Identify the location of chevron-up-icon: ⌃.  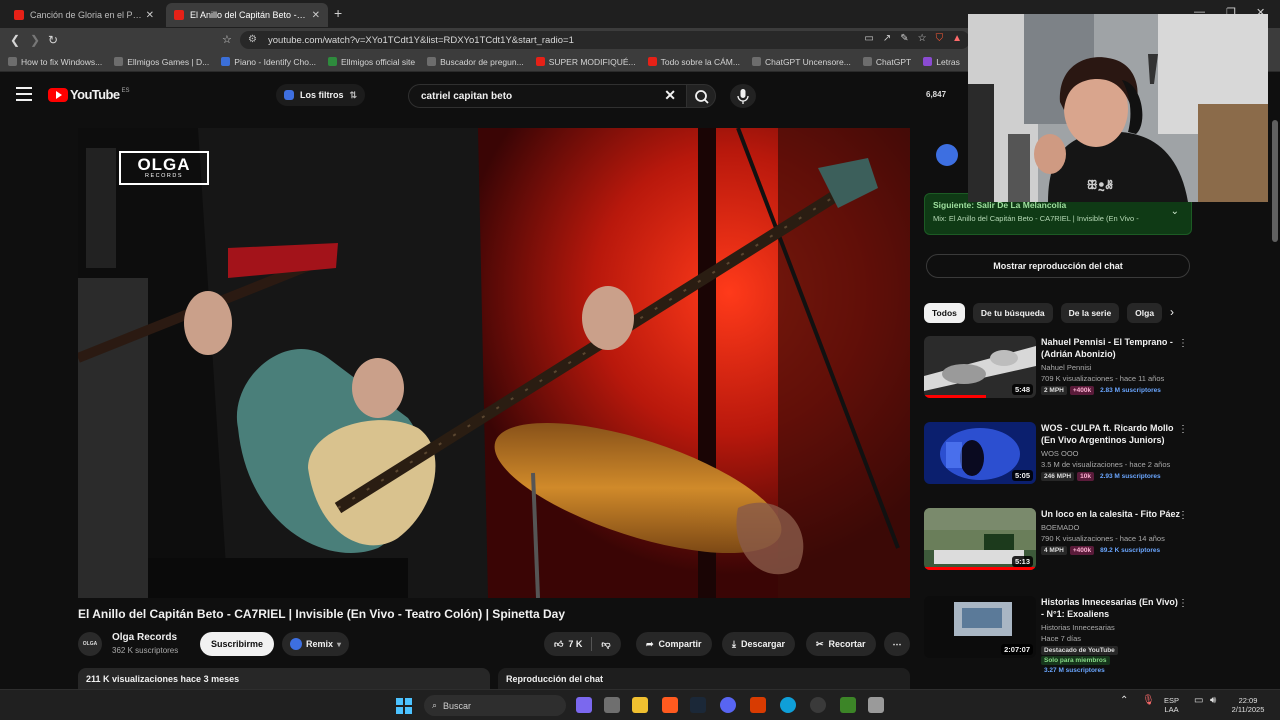
(1124, 701).